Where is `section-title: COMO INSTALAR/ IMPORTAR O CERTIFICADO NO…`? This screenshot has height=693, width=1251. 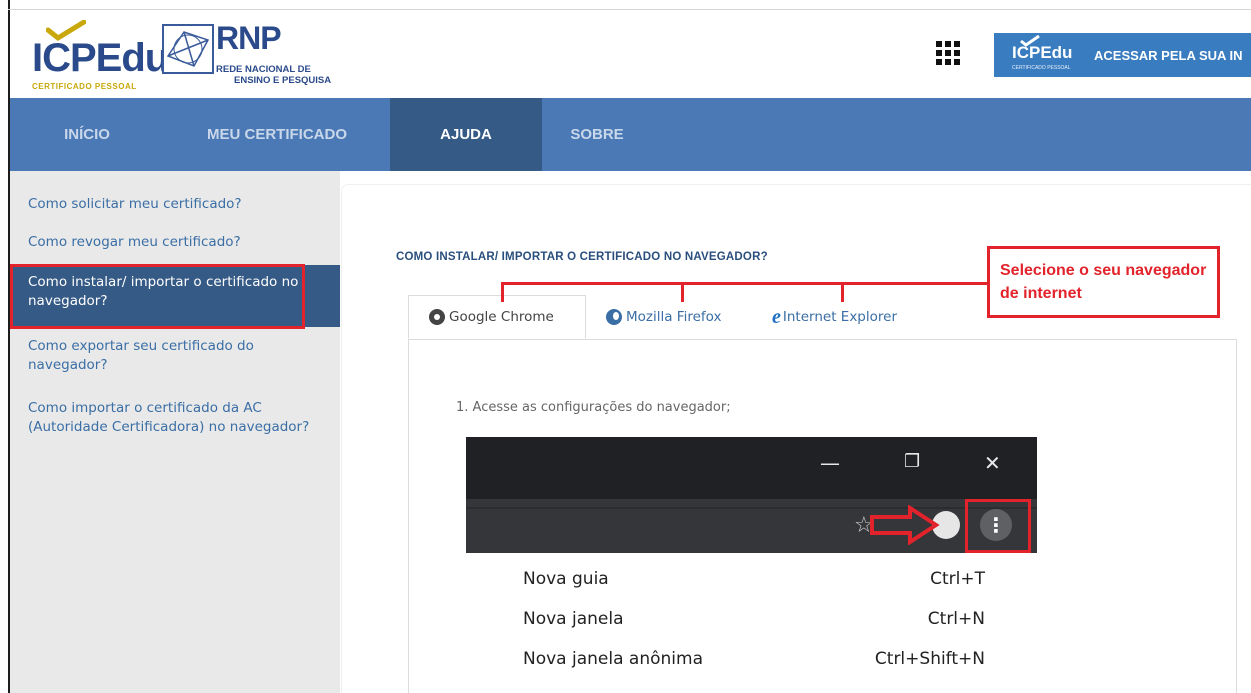
section-title: COMO INSTALAR/ IMPORTAR O CERTIFICADO NO… is located at coordinates (582, 257).